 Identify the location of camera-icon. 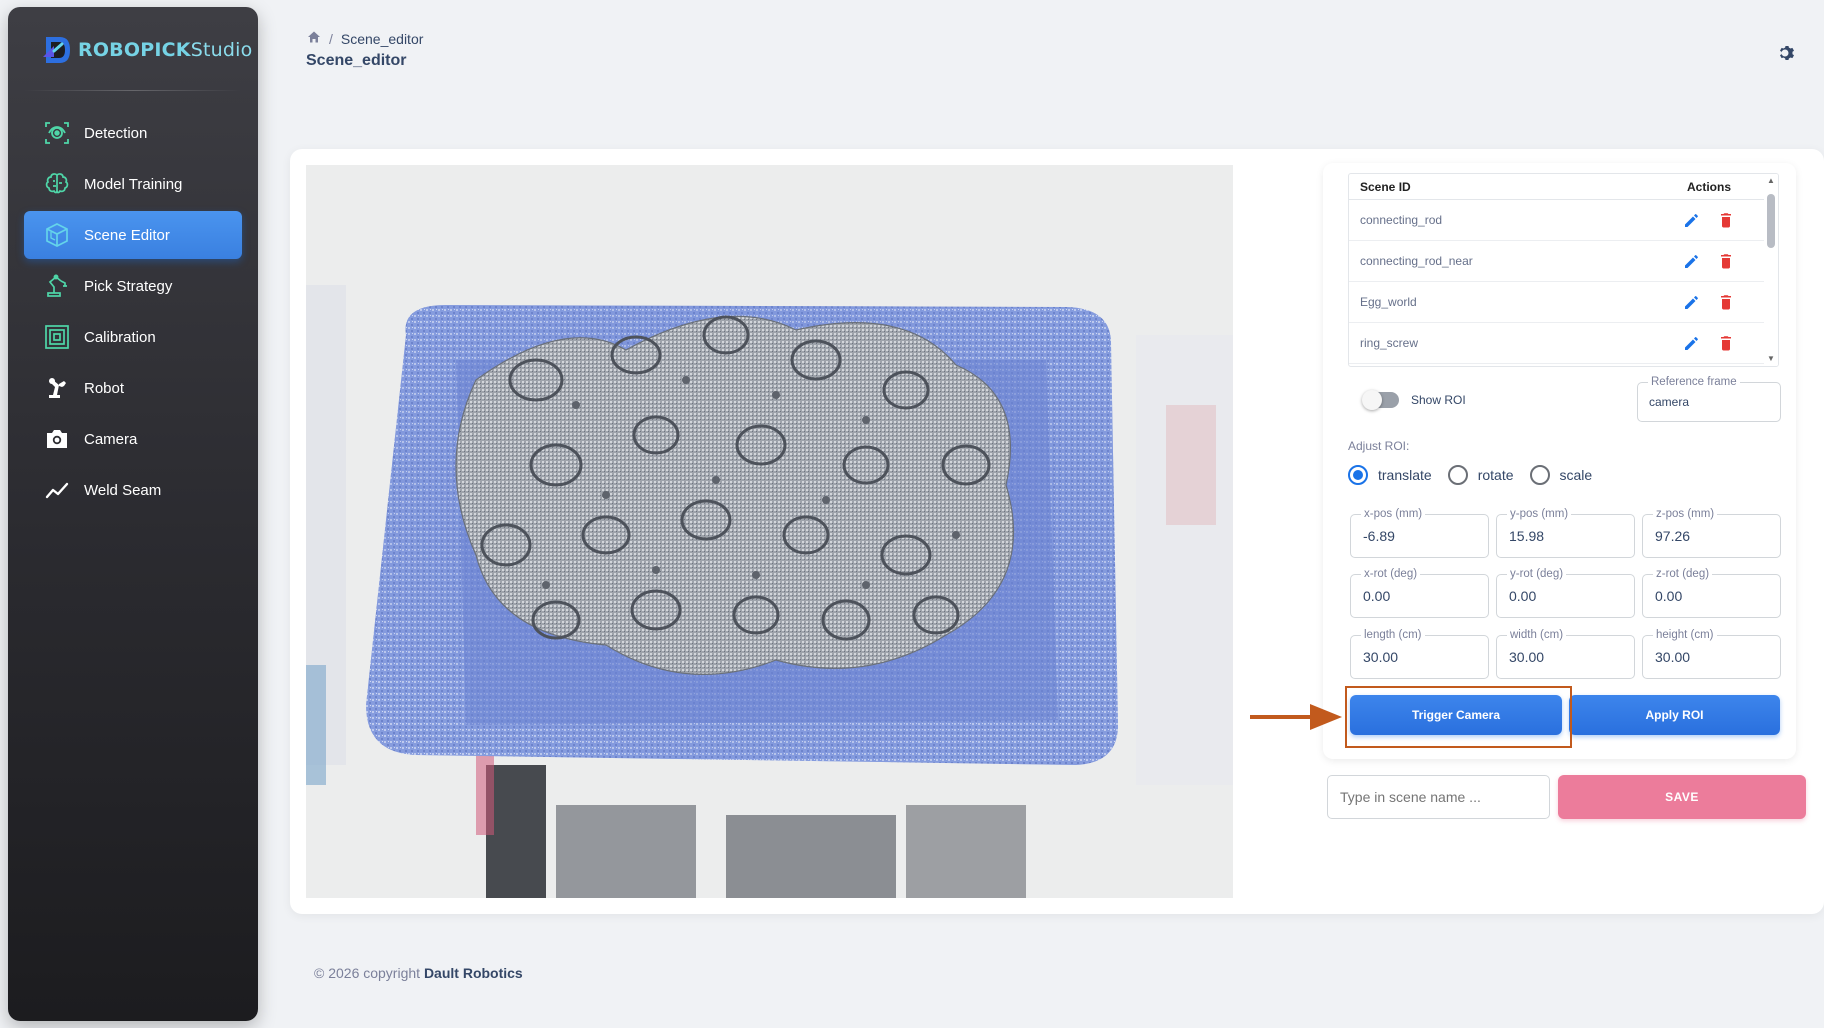
(57, 439).